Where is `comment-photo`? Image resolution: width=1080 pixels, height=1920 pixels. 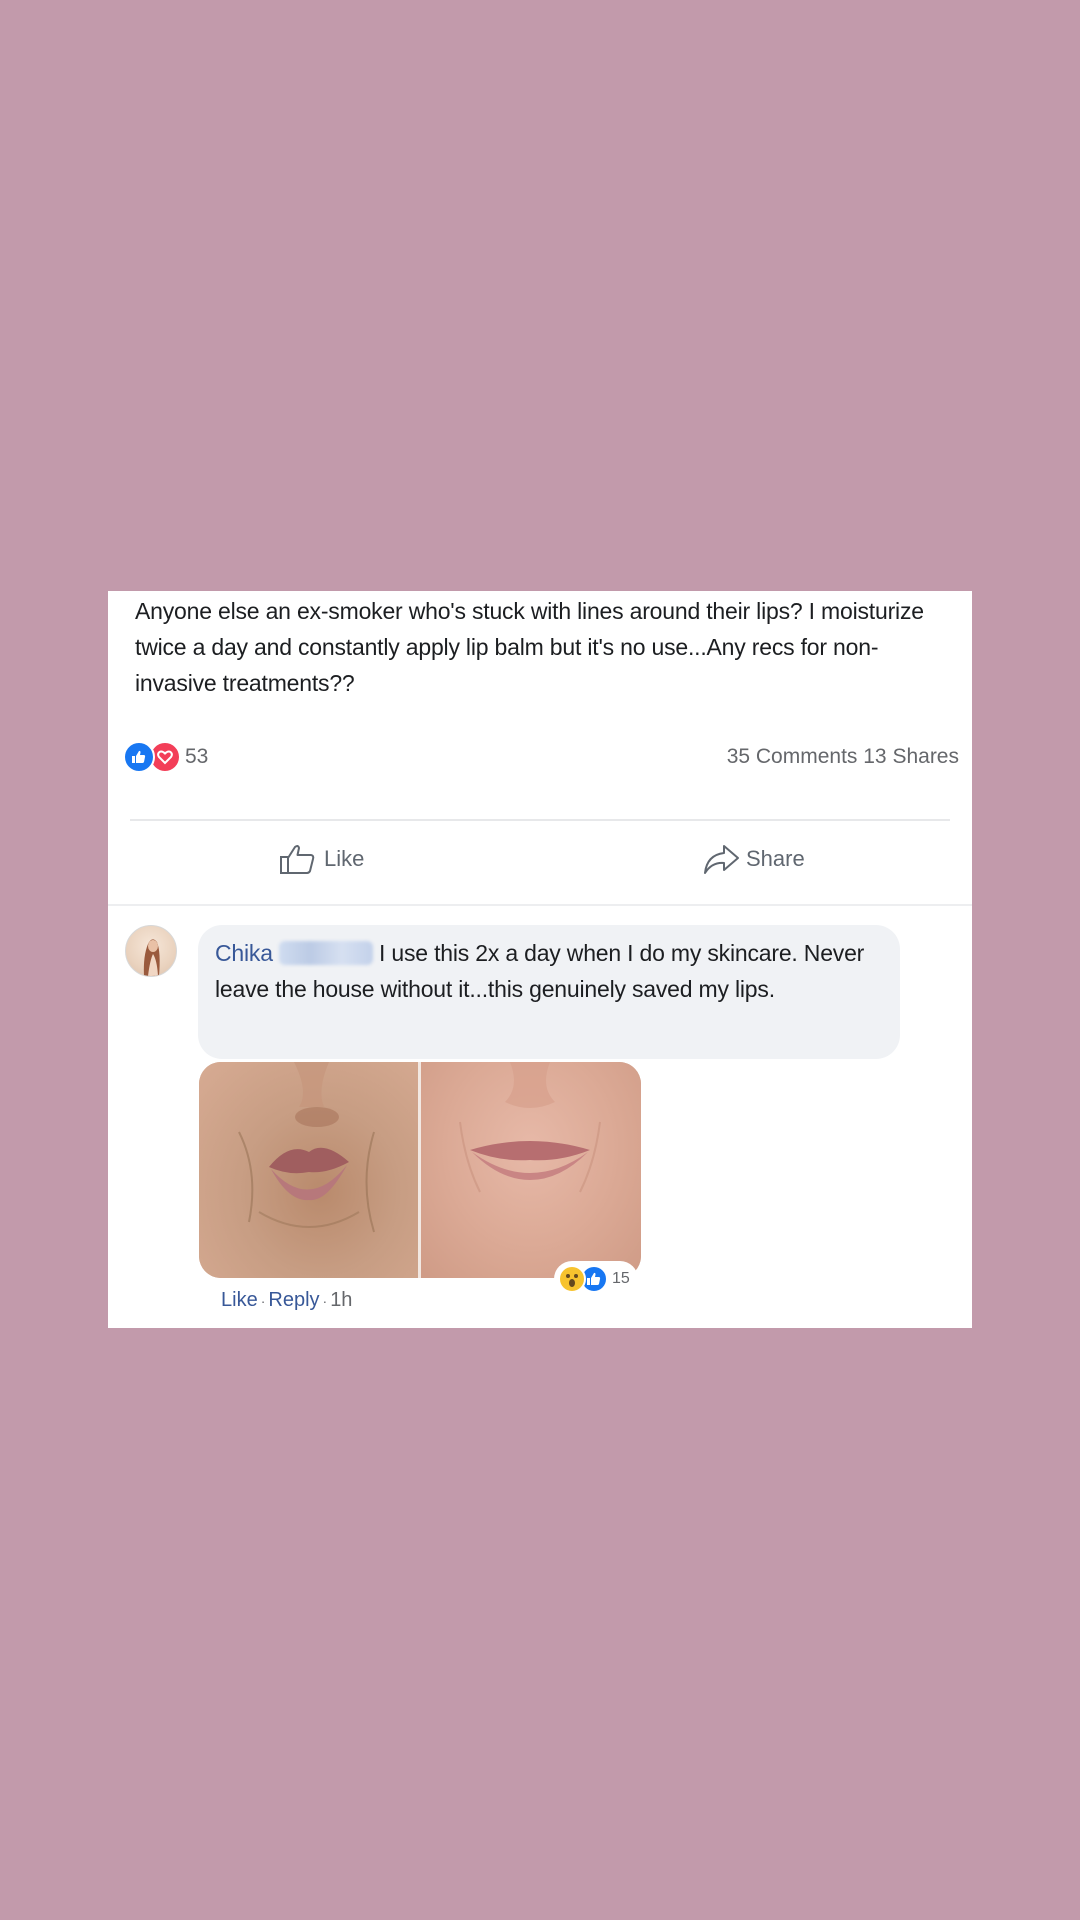 comment-photo is located at coordinates (420, 1170).